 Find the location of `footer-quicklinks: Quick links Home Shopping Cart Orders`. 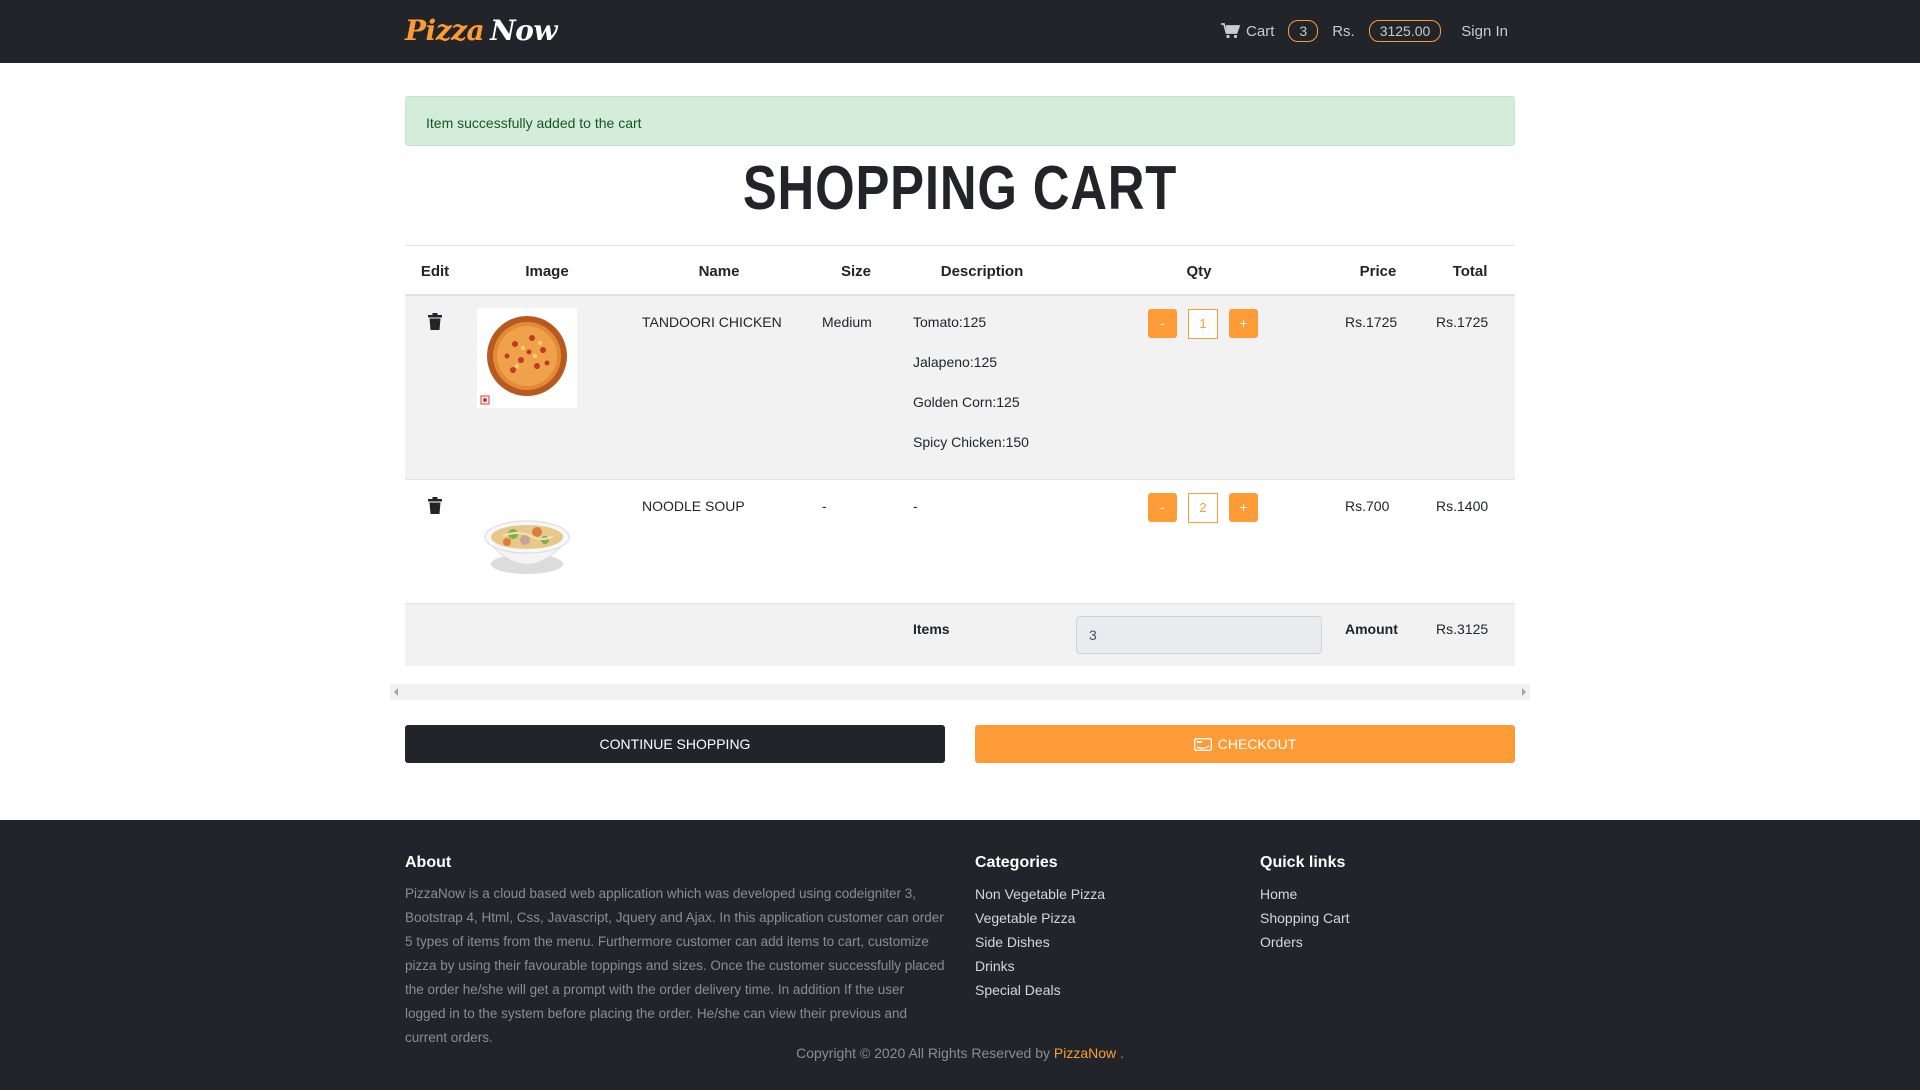

footer-quicklinks: Quick links Home Shopping Cart Orders is located at coordinates (1305, 904).